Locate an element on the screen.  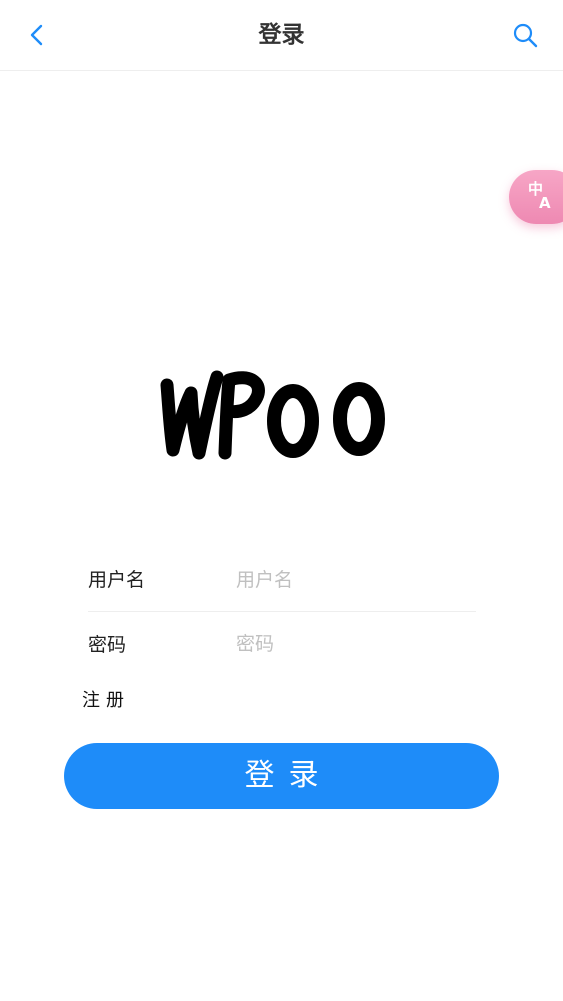
page-title: 登录 is located at coordinates (281, 35).